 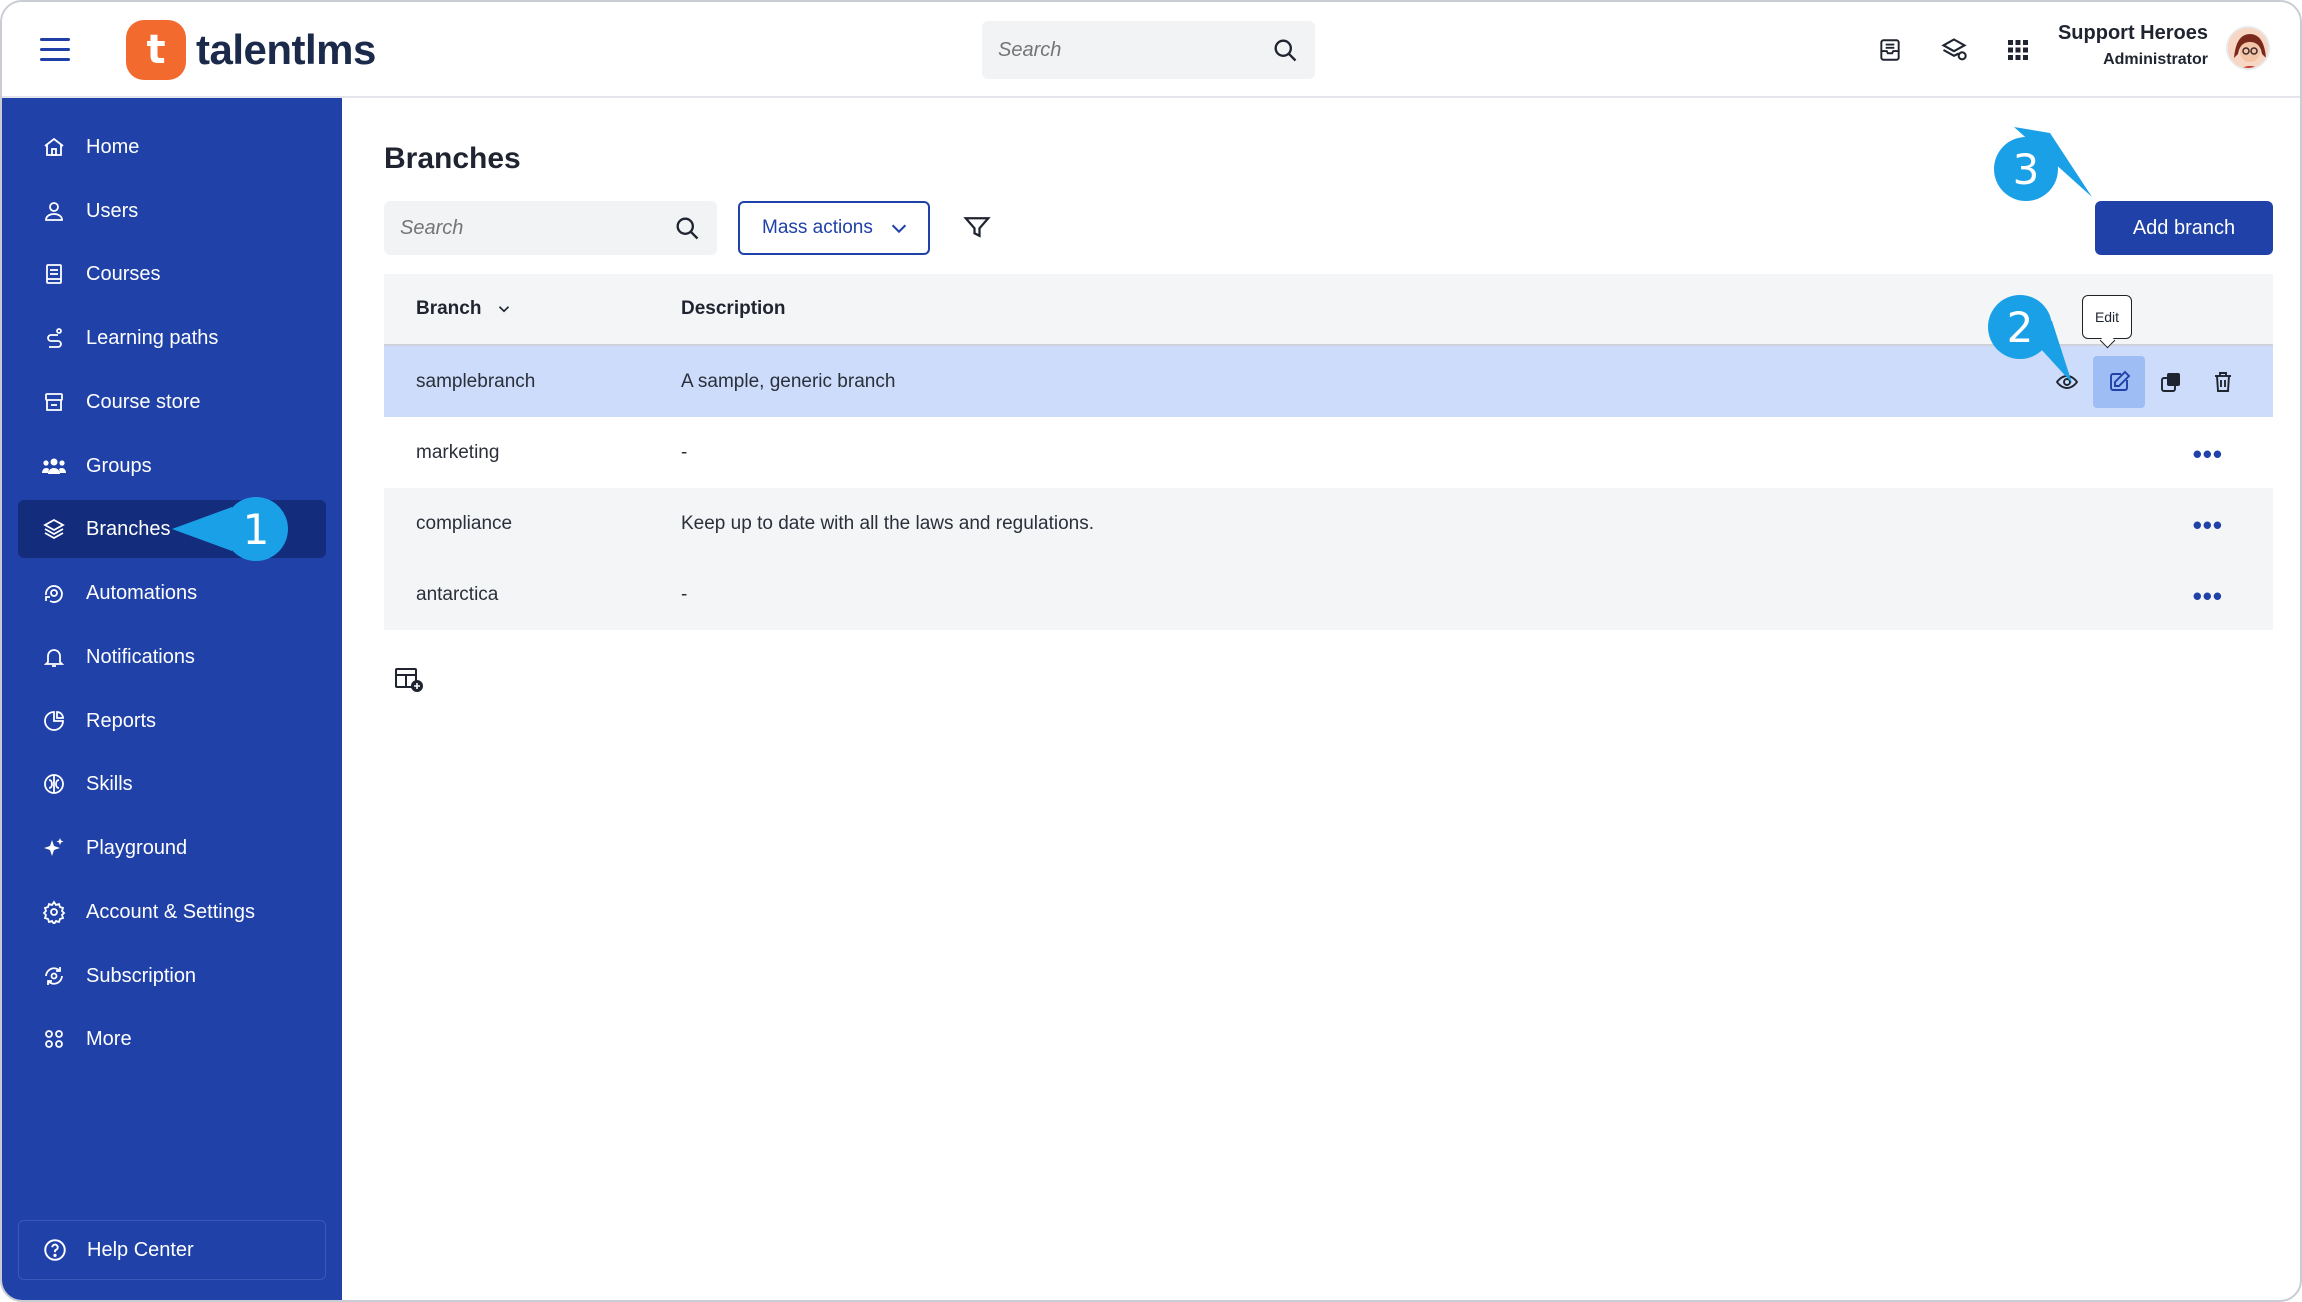 I want to click on callout-marker-3: 3, so click(x=2043, y=164).